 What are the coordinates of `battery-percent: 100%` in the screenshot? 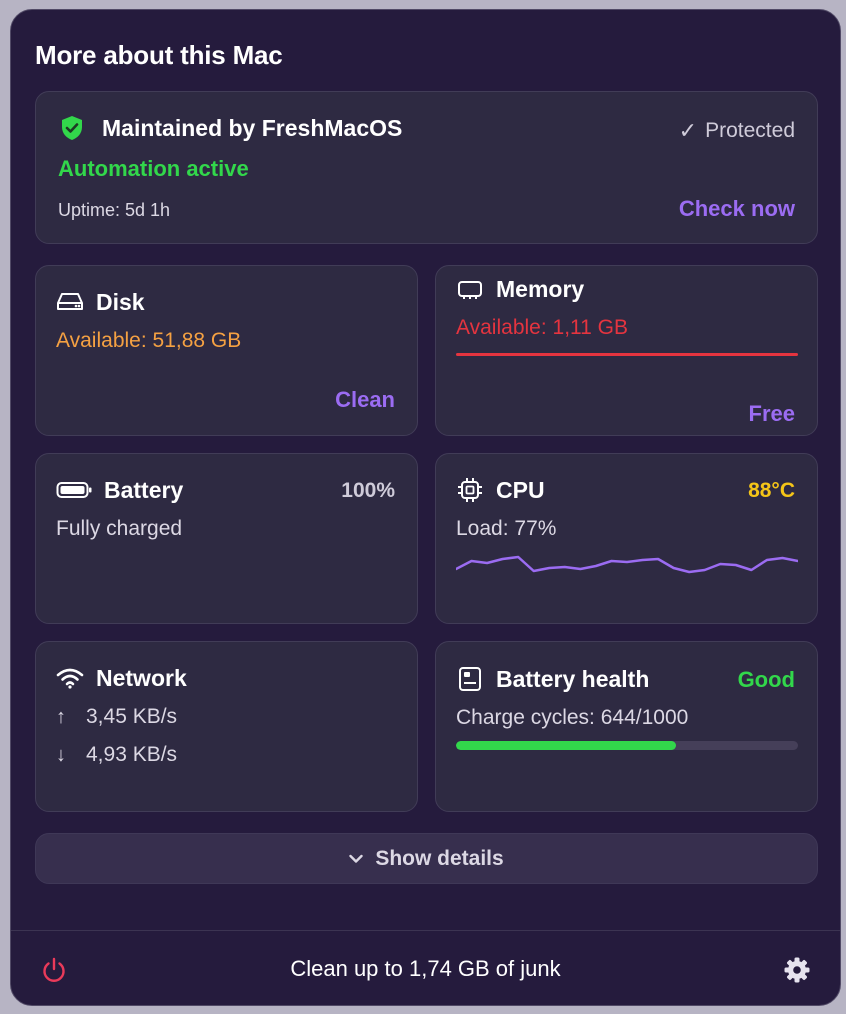 It's located at (368, 490).